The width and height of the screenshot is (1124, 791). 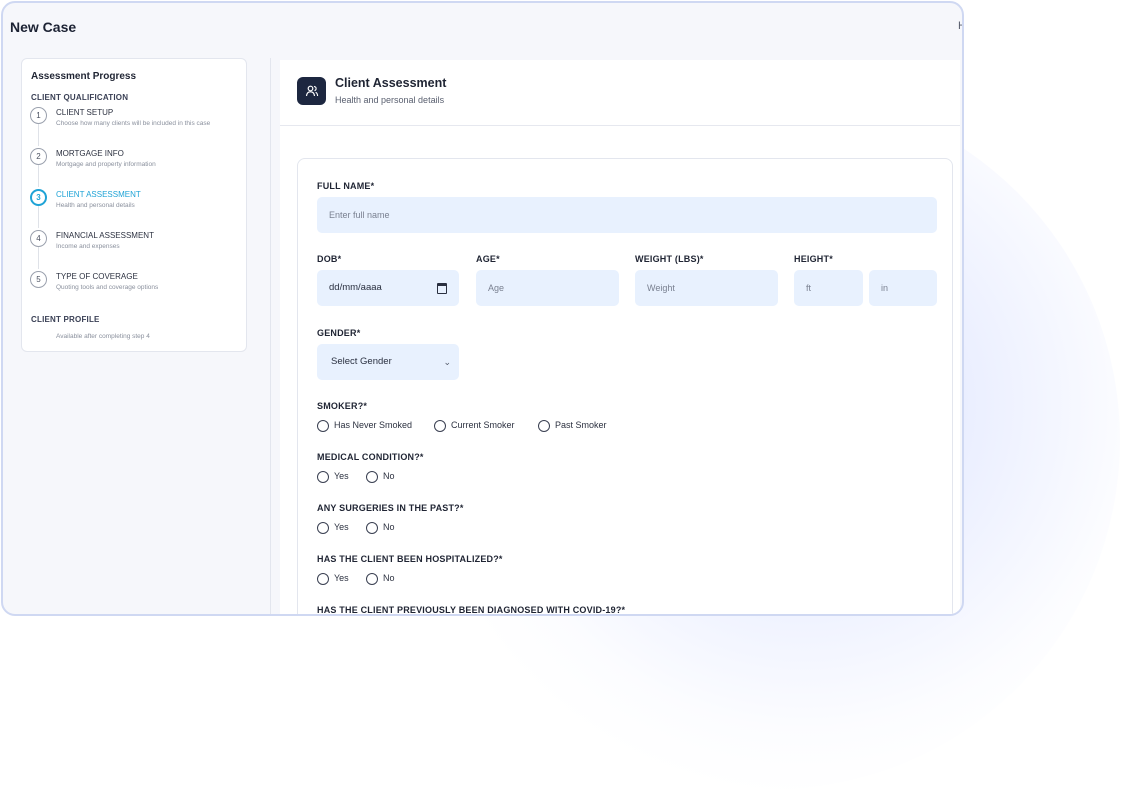 What do you see at coordinates (390, 100) in the screenshot?
I see `section-subtitle: Health and personal details` at bounding box center [390, 100].